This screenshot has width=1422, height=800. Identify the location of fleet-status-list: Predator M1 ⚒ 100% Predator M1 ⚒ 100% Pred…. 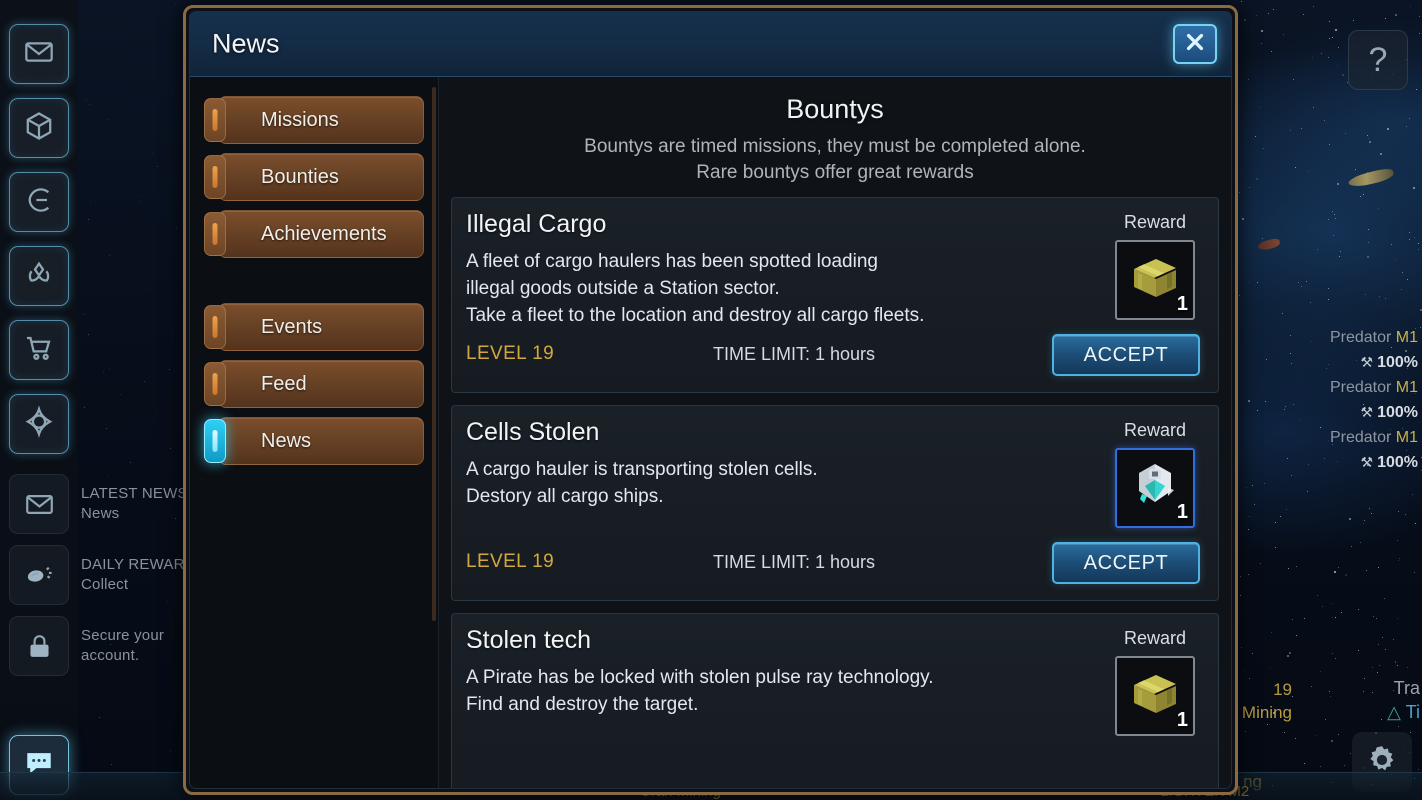
(1374, 400).